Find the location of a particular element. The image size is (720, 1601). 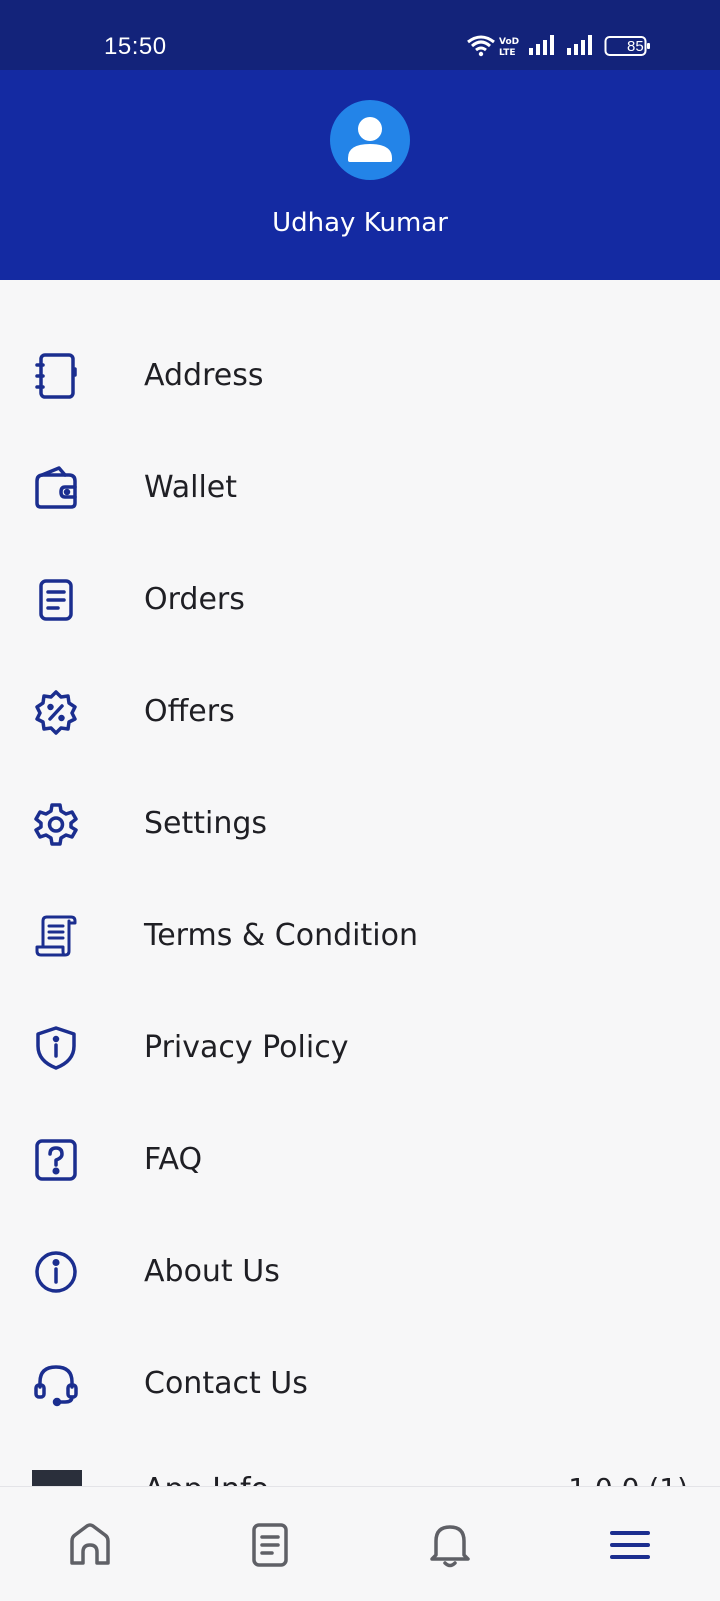

svg-text: LTE is located at coordinates (507, 53).